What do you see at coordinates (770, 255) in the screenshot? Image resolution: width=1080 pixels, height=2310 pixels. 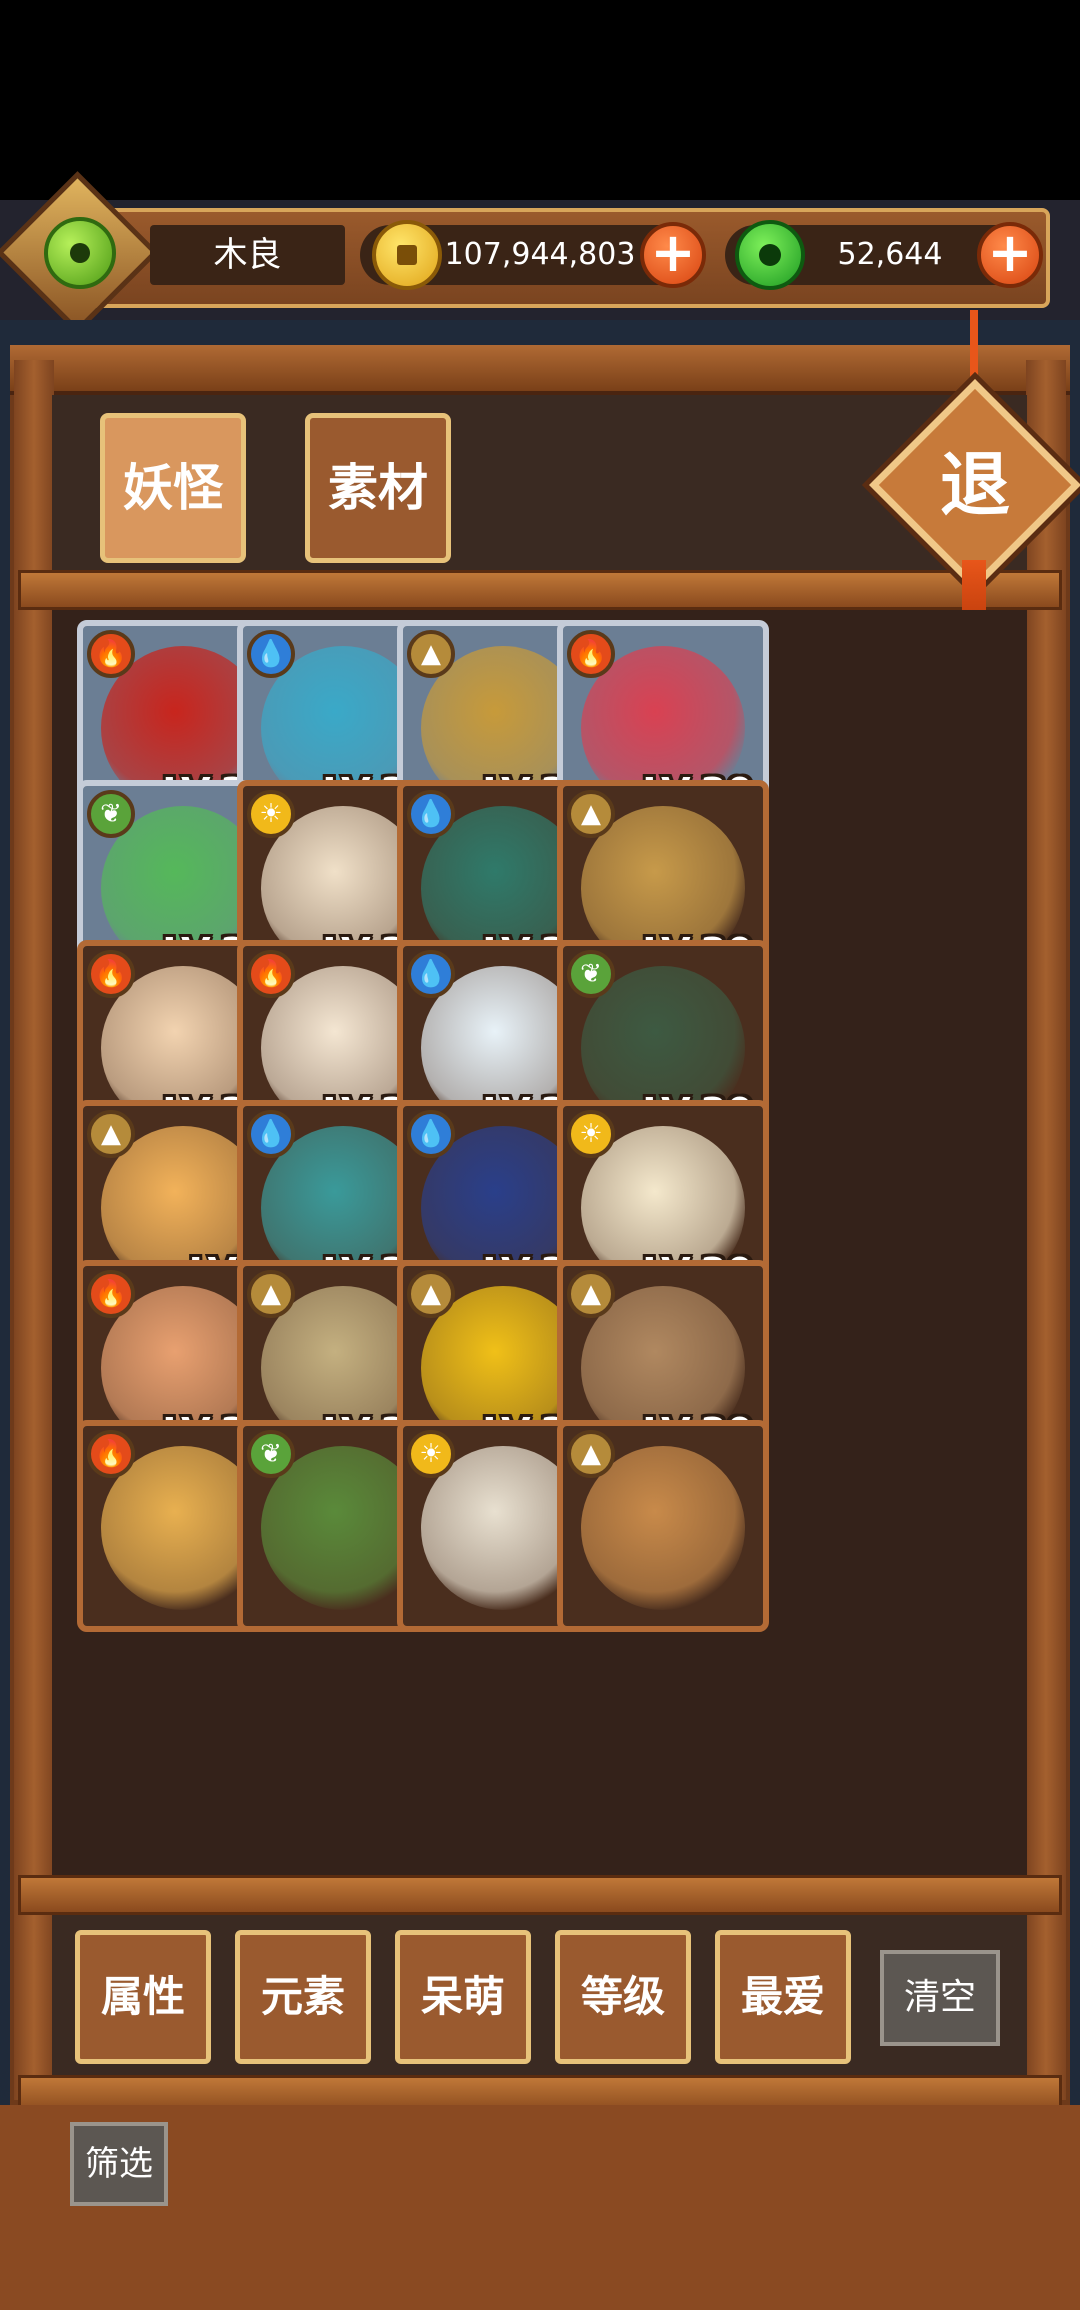 I see `jade-gem-icon` at bounding box center [770, 255].